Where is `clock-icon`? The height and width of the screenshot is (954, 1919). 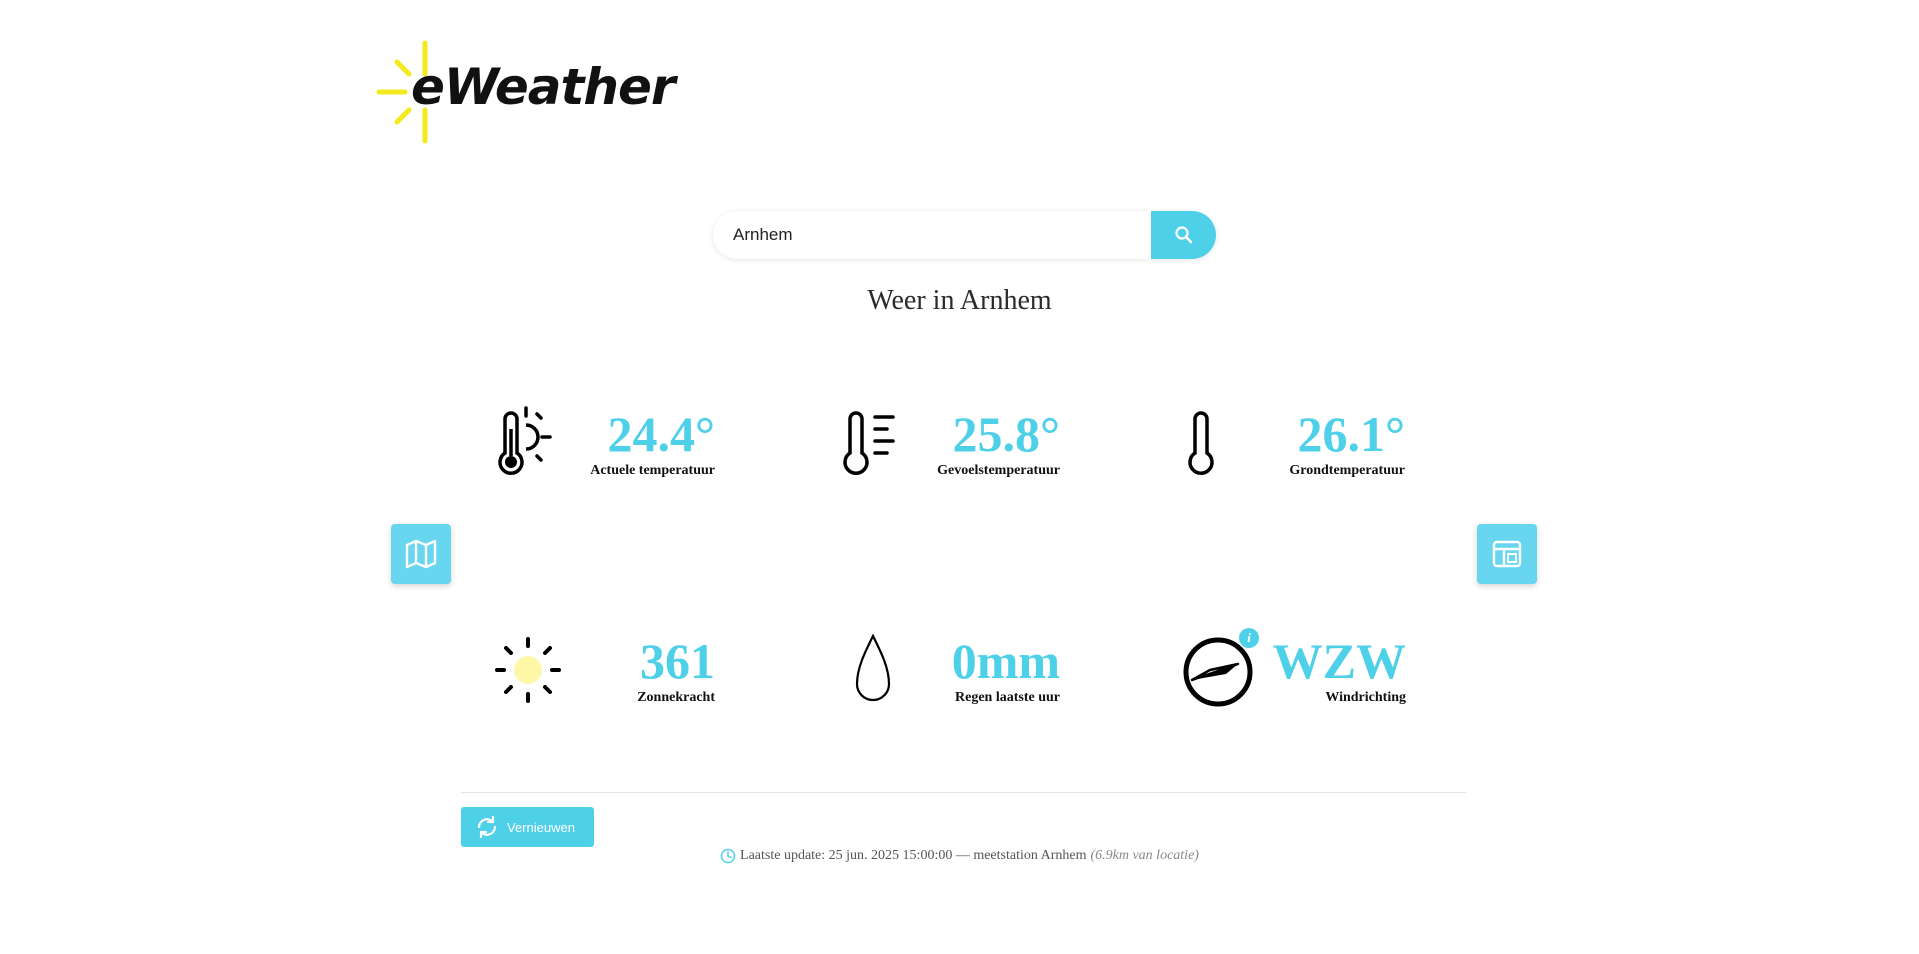
clock-icon is located at coordinates (728, 856).